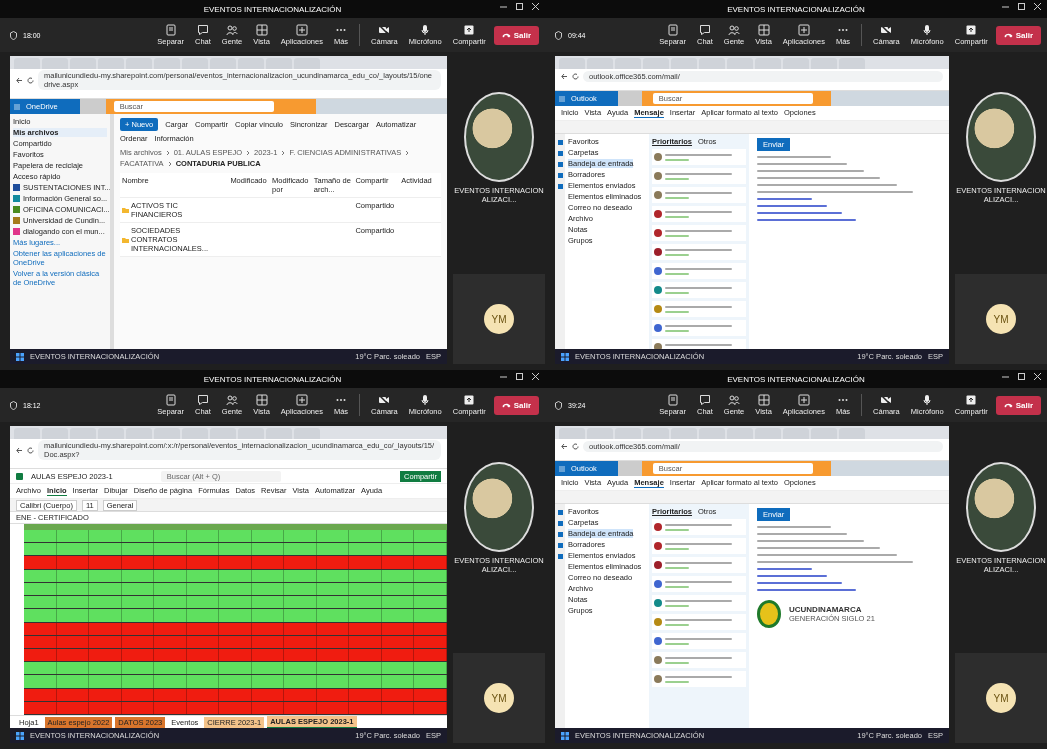  I want to click on microphone-icon, so click(927, 400).